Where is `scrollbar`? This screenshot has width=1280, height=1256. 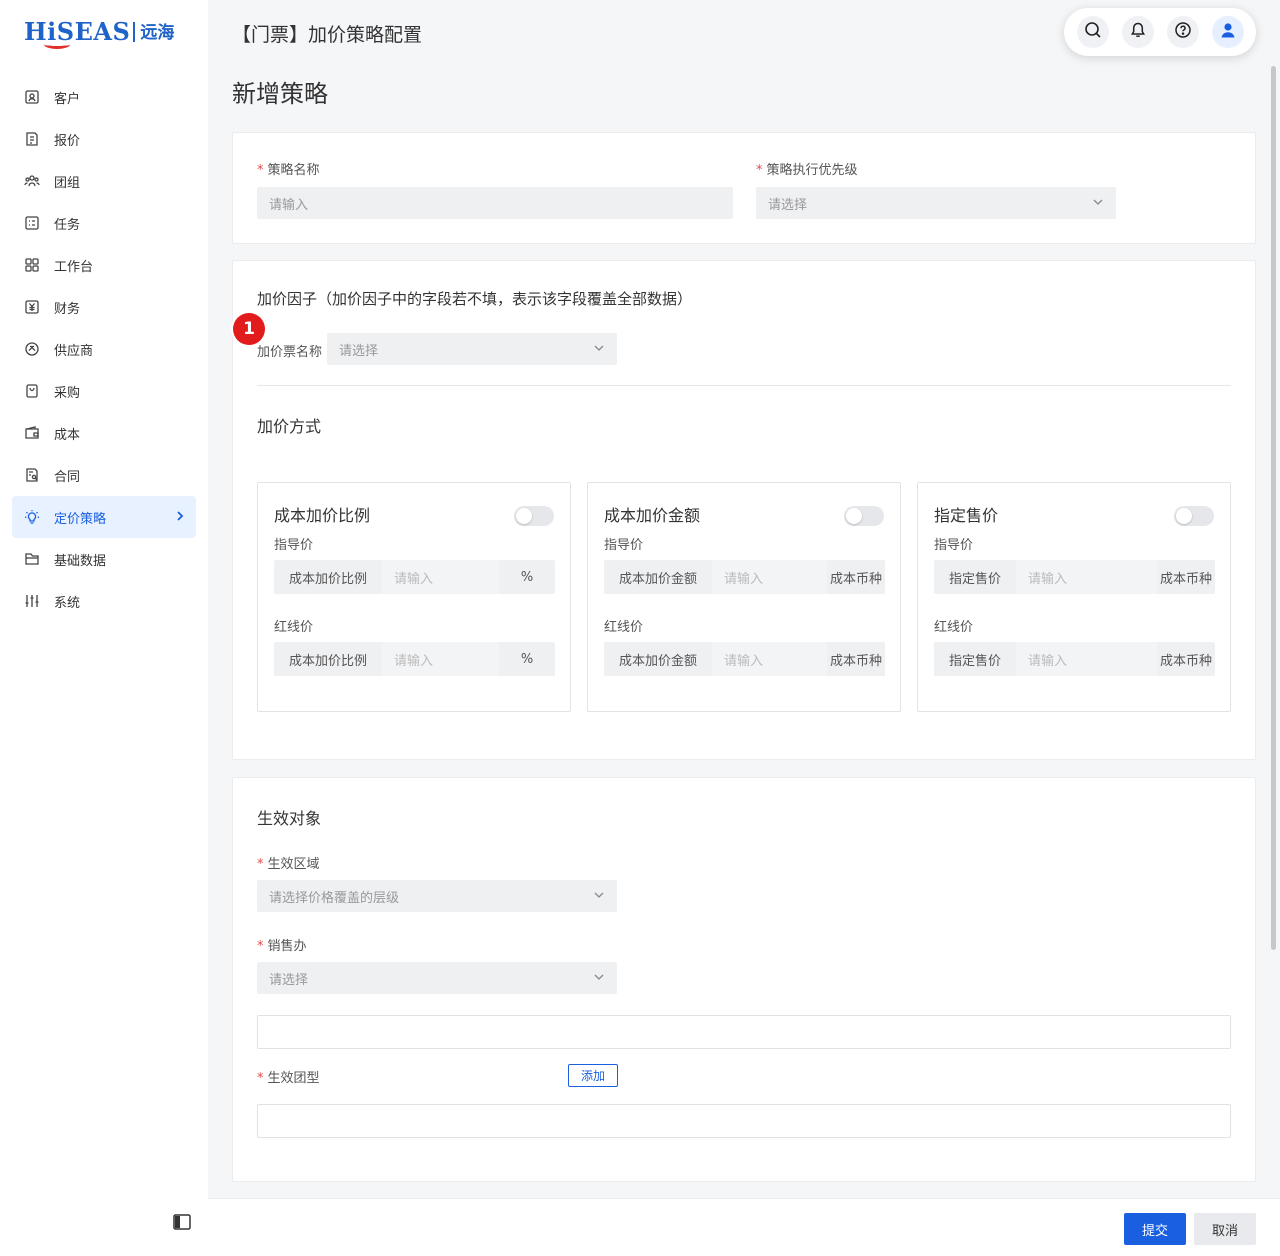
scrollbar is located at coordinates (1273, 508).